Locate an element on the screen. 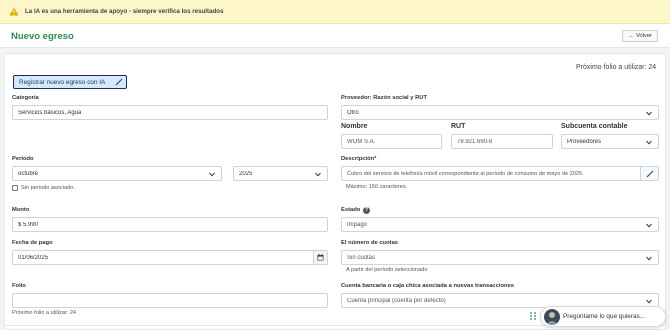 The image size is (670, 330). subaccount-value: Proveedores is located at coordinates (584, 142).